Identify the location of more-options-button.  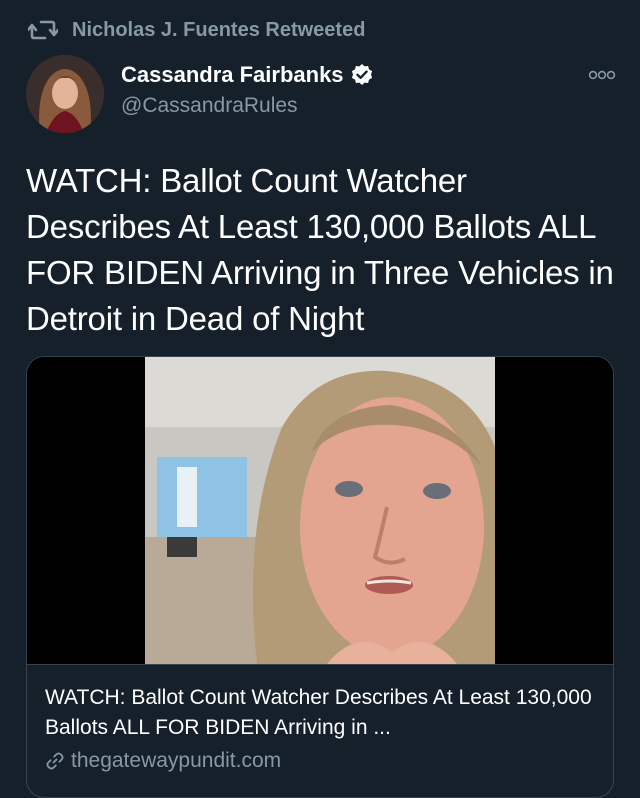
(602, 75).